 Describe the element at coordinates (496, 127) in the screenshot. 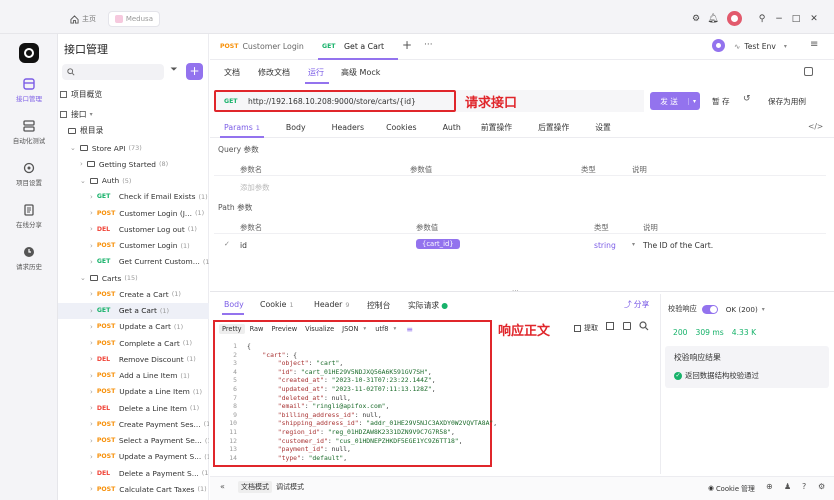

I see `param-tab: 前置操作` at that location.